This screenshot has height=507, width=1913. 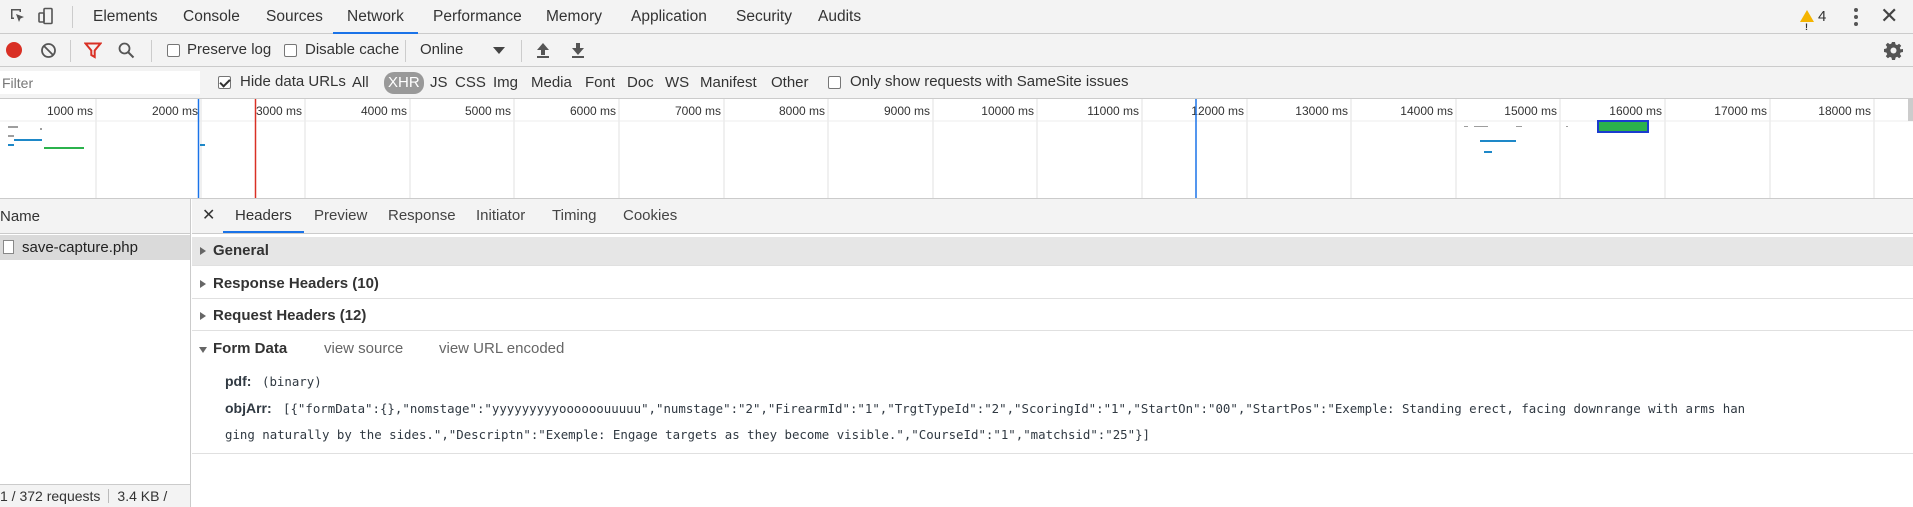 I want to click on tab-timing: Timing, so click(x=574, y=216).